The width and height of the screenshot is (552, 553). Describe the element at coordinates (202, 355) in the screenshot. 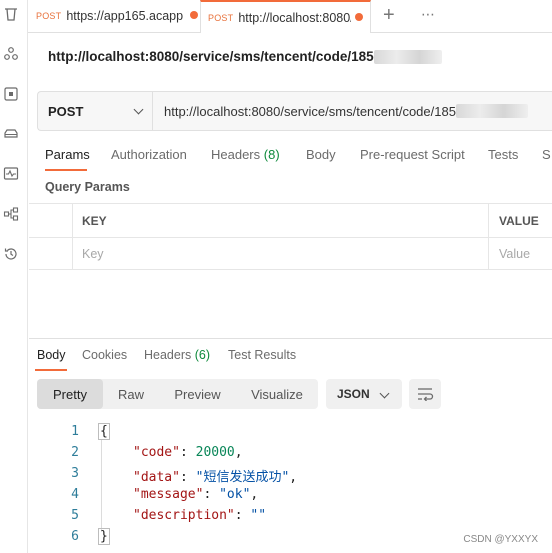

I see `tab-count: (6)` at that location.